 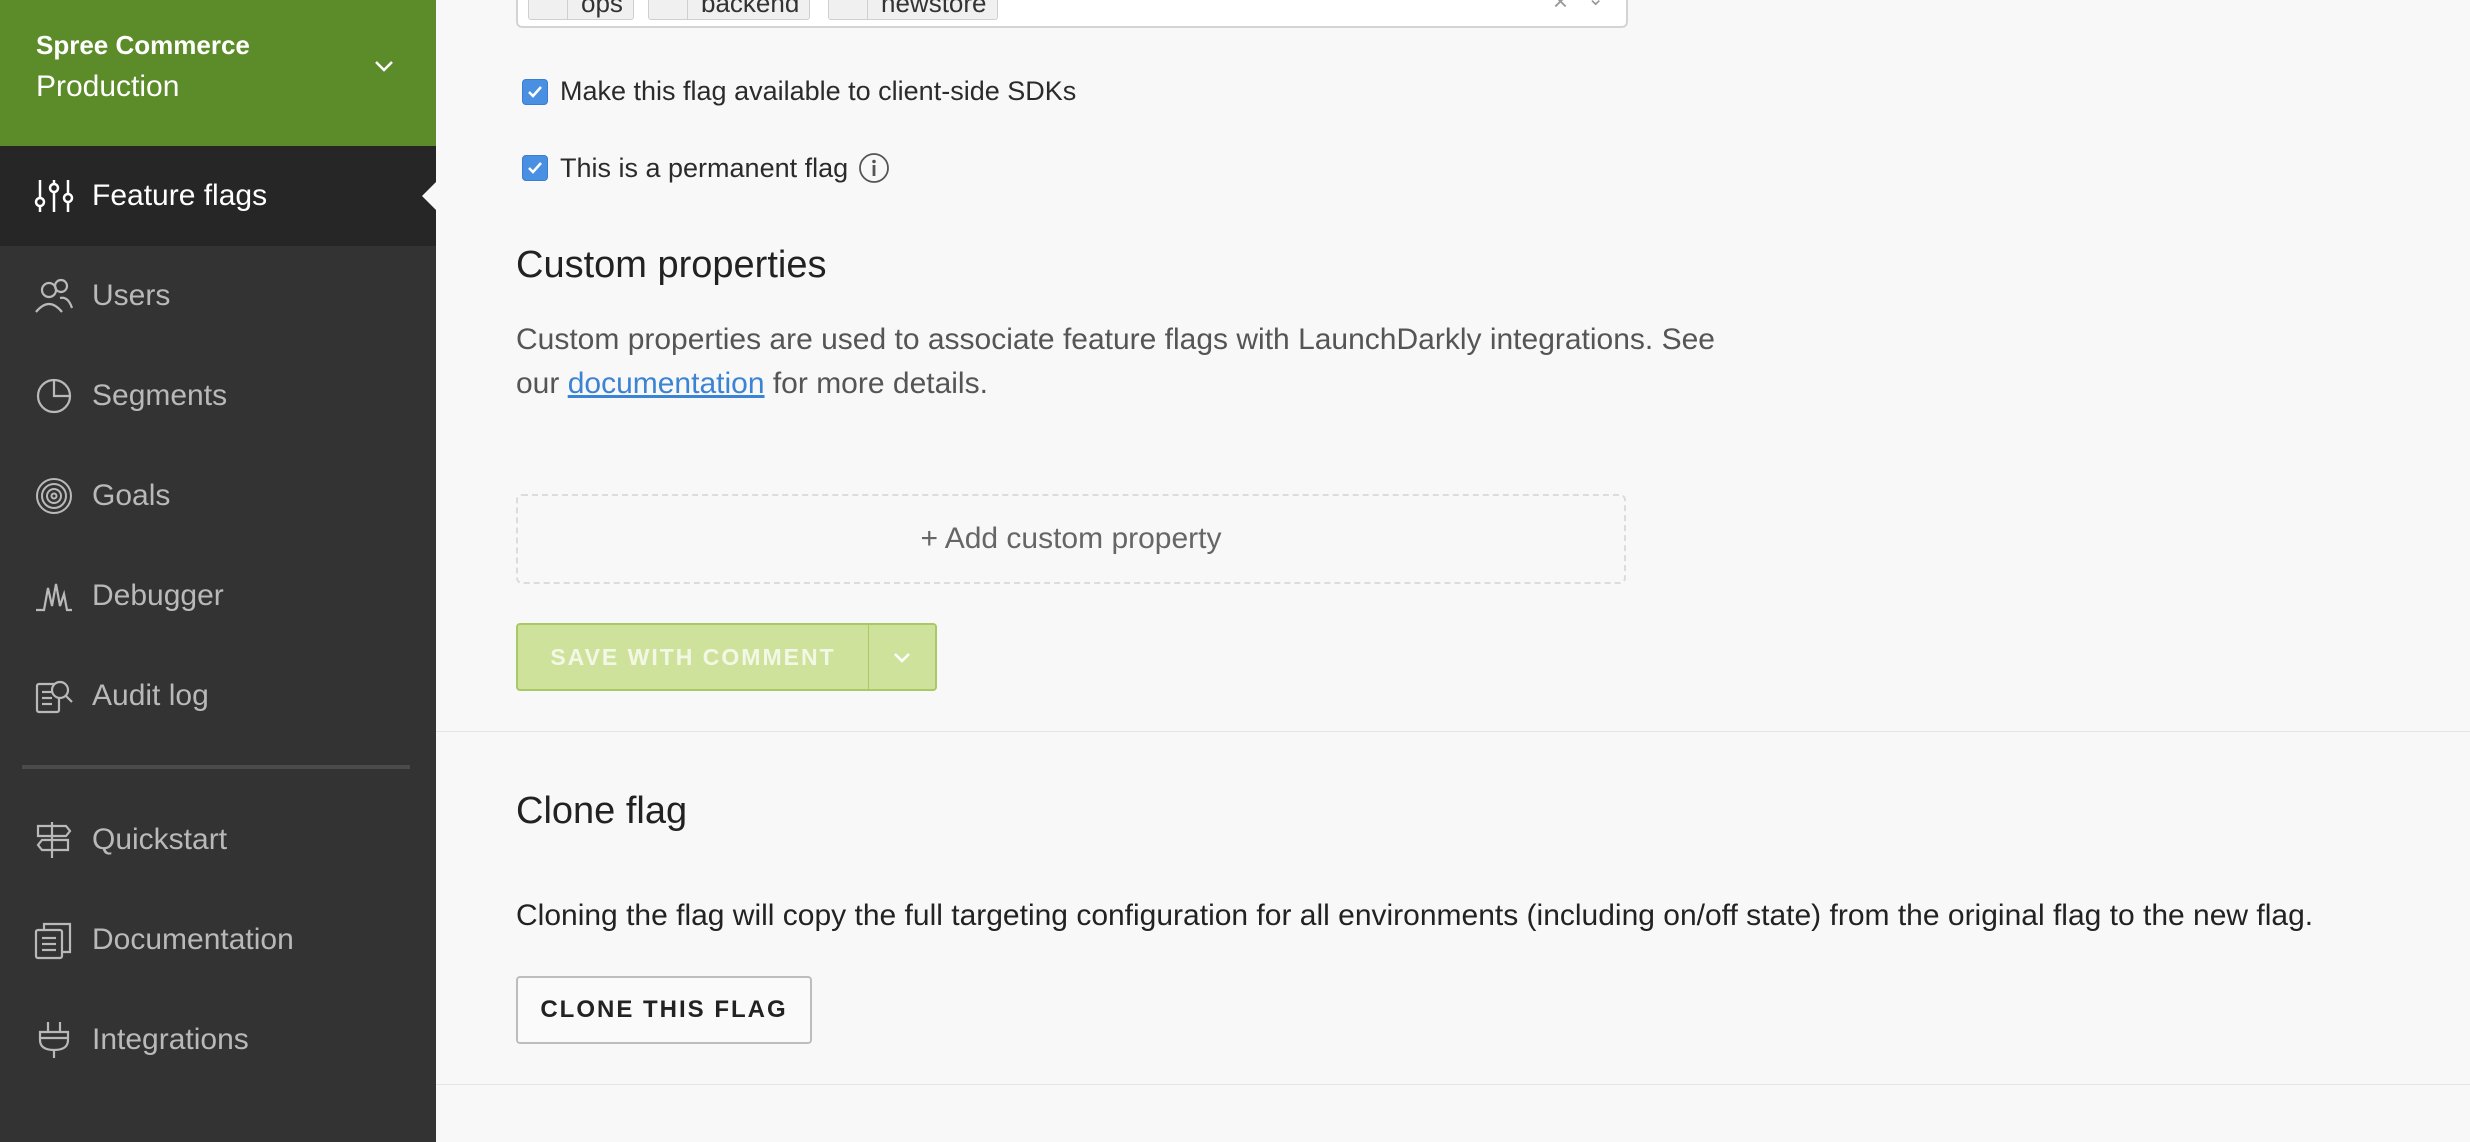 What do you see at coordinates (54, 697) in the screenshot?
I see `audit-log-icon` at bounding box center [54, 697].